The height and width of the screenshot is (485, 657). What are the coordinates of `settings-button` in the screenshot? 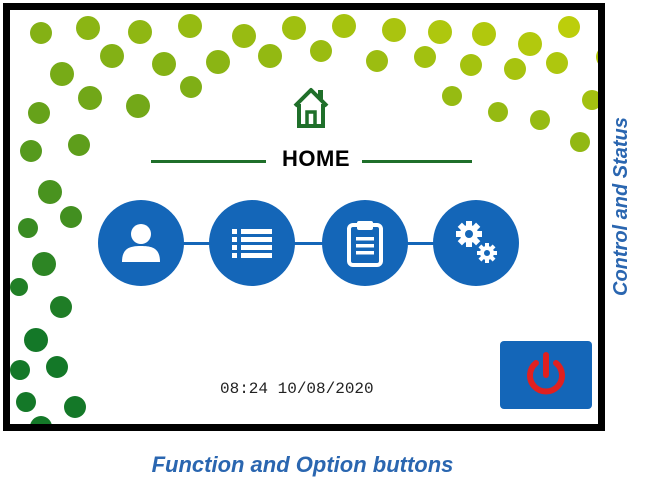 It's located at (476, 243).